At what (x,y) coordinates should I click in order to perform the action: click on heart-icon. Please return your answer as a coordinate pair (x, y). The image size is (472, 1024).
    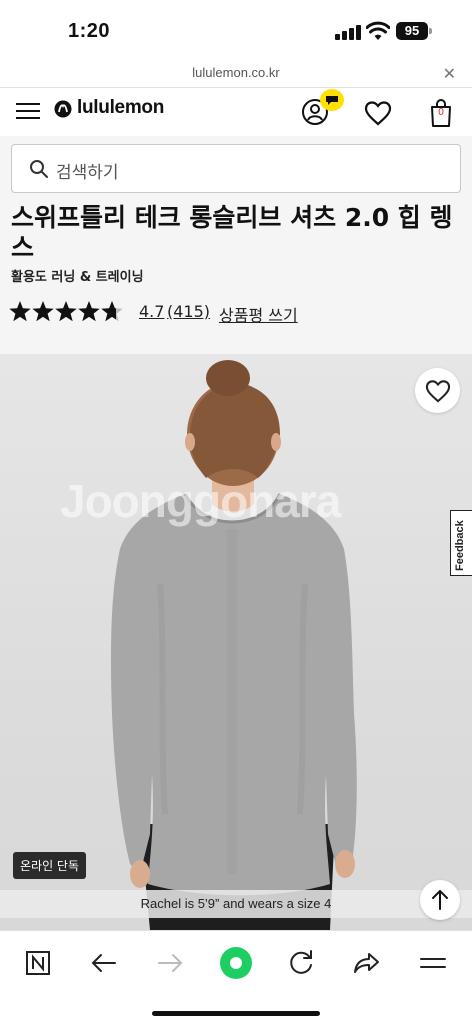
    Looking at the image, I should click on (438, 391).